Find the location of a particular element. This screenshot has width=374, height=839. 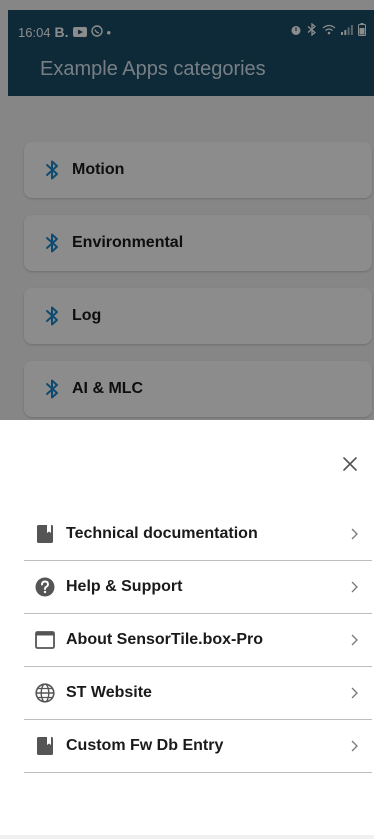

menu-item-help-support: Help & Support is located at coordinates (198, 587).